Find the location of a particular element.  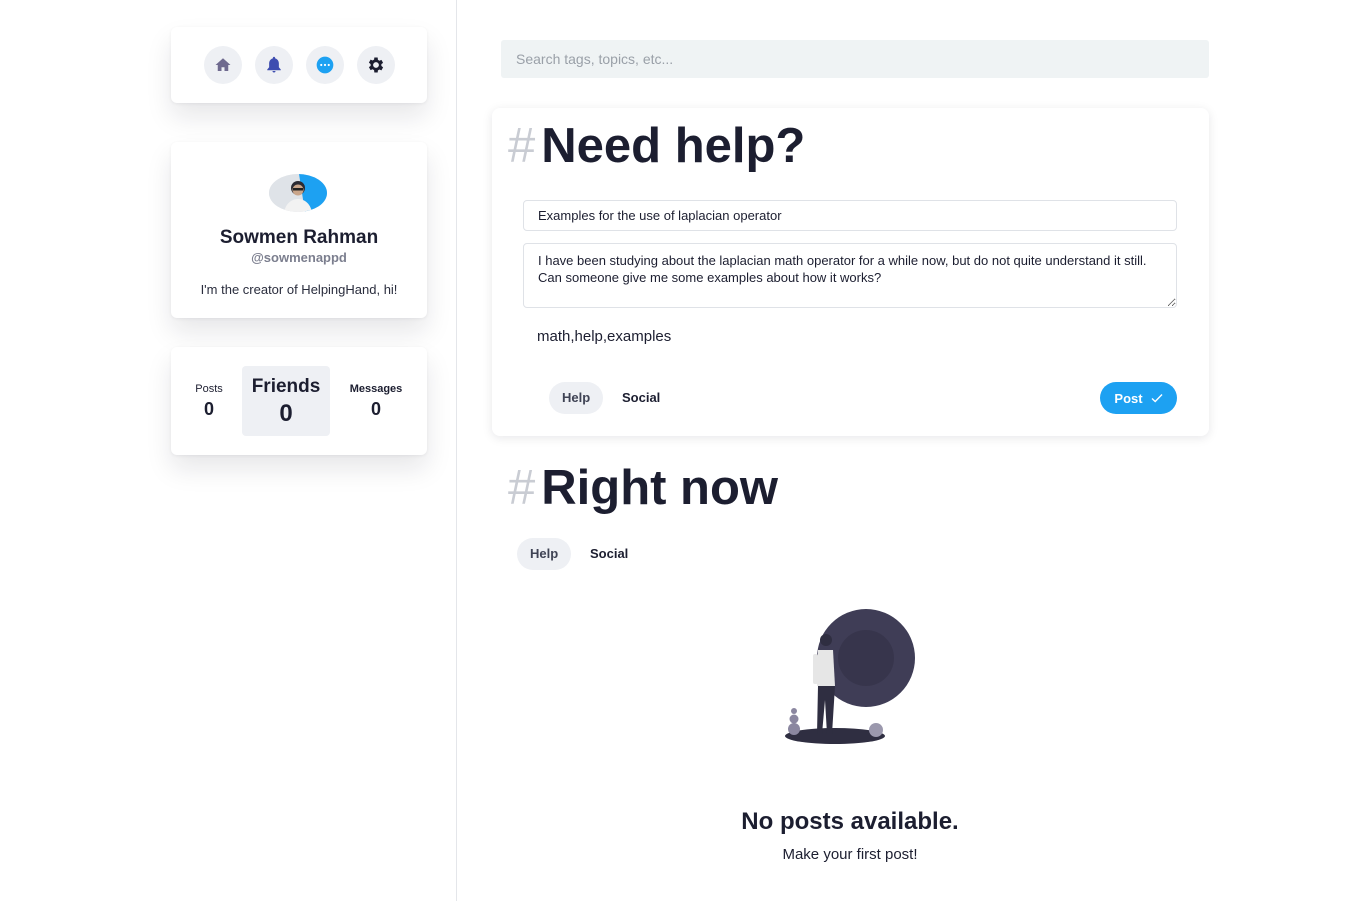

feed-title: Right now is located at coordinates (660, 488).